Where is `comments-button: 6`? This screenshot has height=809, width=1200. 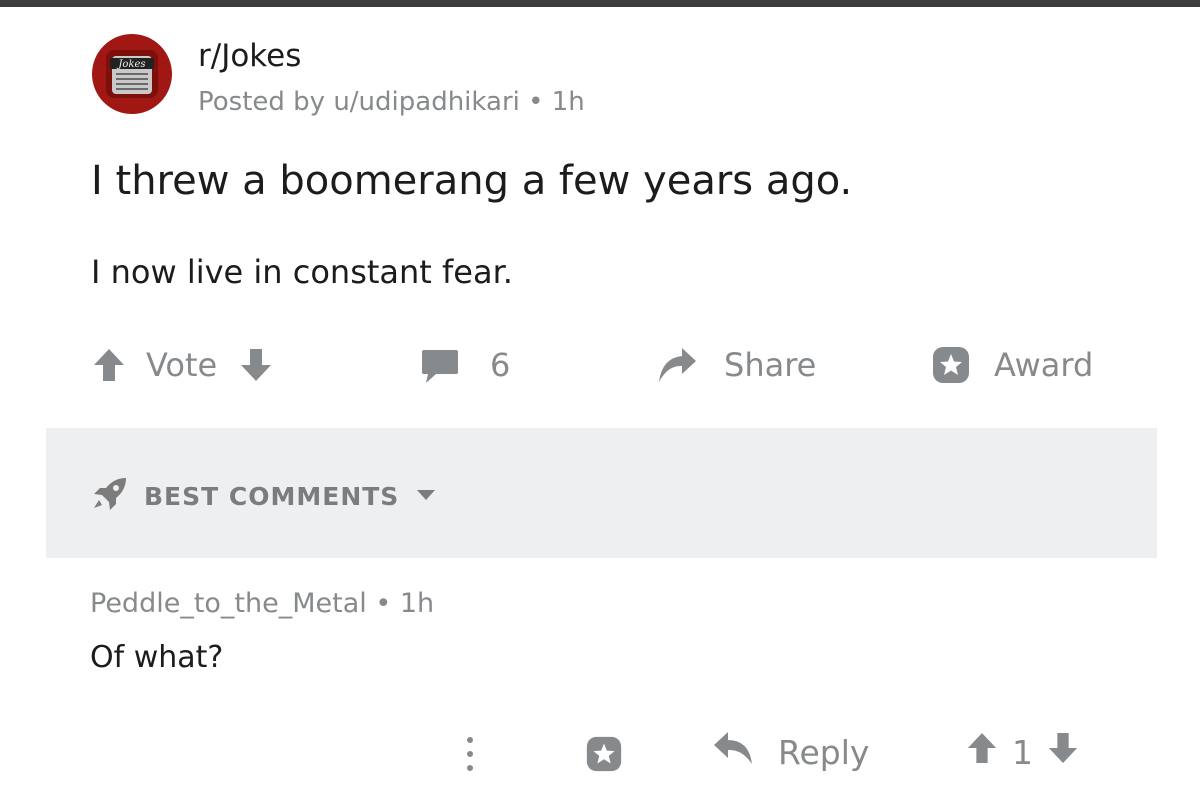 comments-button: 6 is located at coordinates (465, 365).